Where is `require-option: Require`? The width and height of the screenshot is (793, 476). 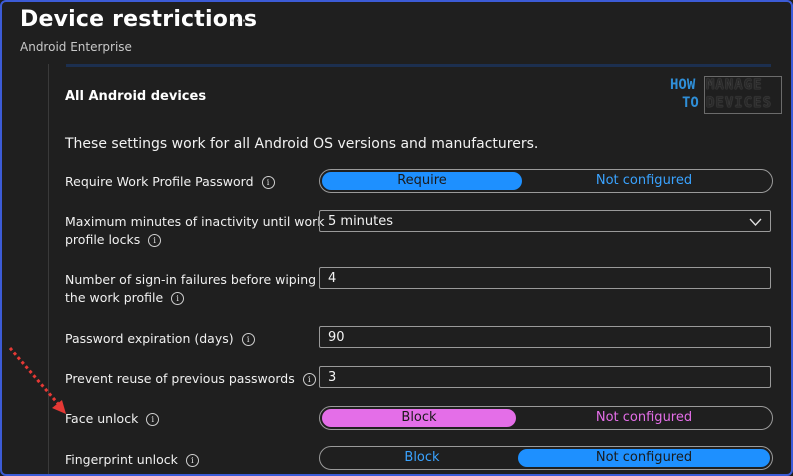
require-option: Require is located at coordinates (422, 181).